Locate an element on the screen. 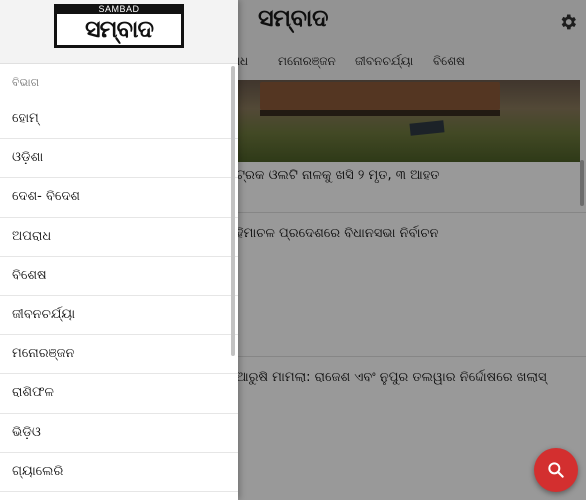 The height and width of the screenshot is (500, 586). menu-item-crime: ଅପରାଧ is located at coordinates (119, 237).